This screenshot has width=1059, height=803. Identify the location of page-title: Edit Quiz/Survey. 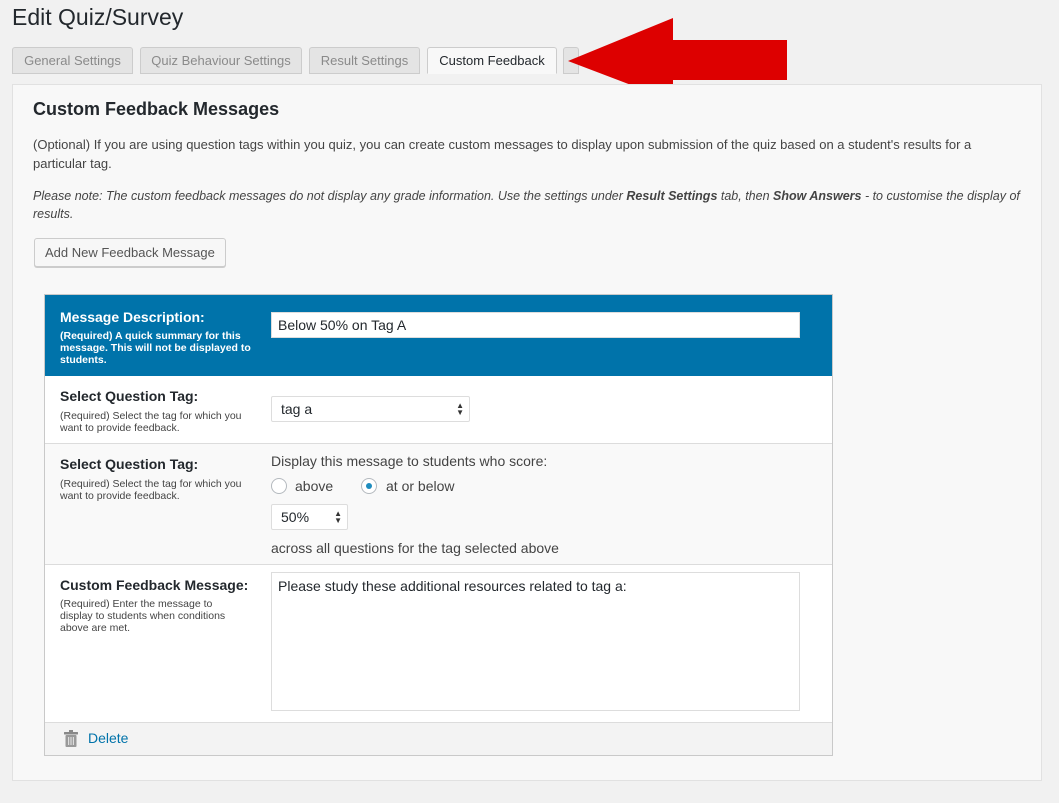
(98, 17).